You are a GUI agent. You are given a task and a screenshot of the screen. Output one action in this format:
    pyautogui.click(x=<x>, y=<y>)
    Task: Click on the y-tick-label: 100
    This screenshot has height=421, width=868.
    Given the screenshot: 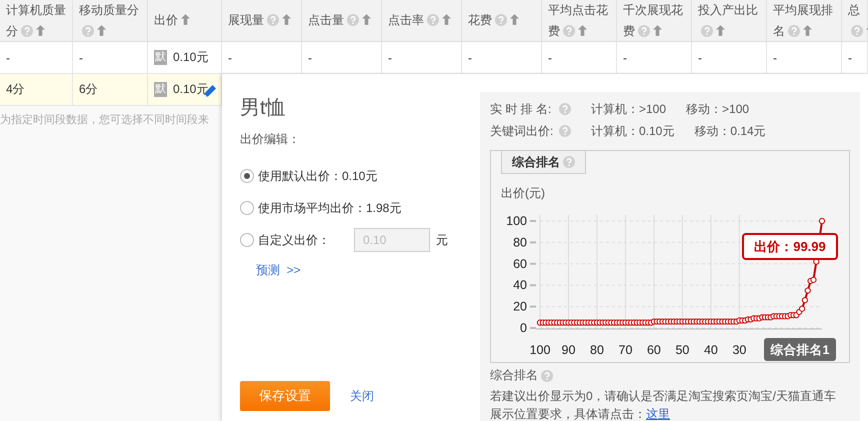 What is the action you would take?
    pyautogui.click(x=516, y=221)
    